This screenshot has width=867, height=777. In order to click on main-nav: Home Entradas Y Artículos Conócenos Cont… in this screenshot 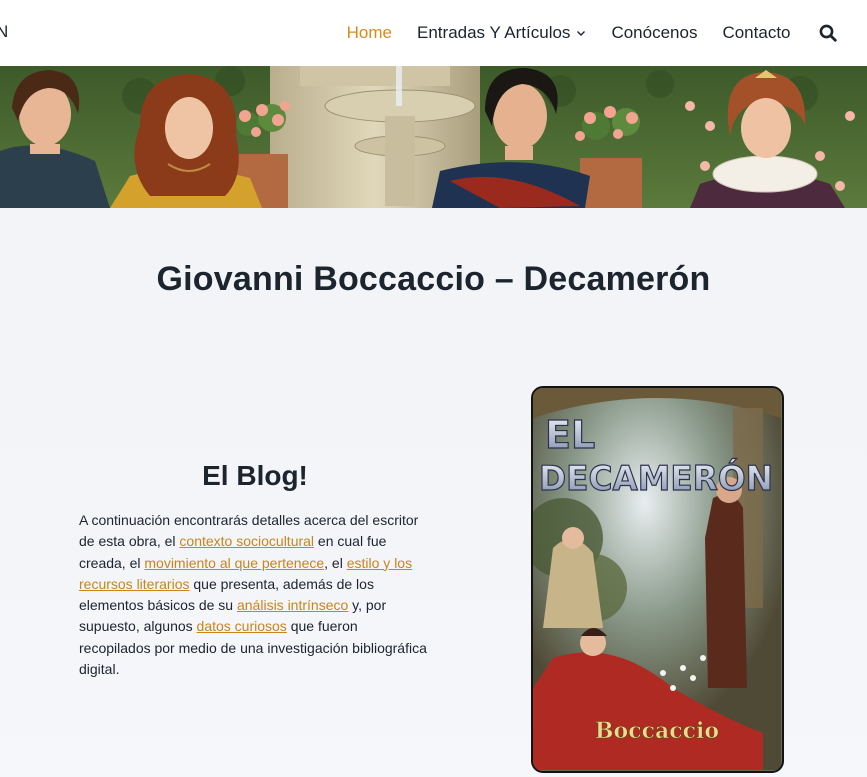, I will do `click(600, 33)`.